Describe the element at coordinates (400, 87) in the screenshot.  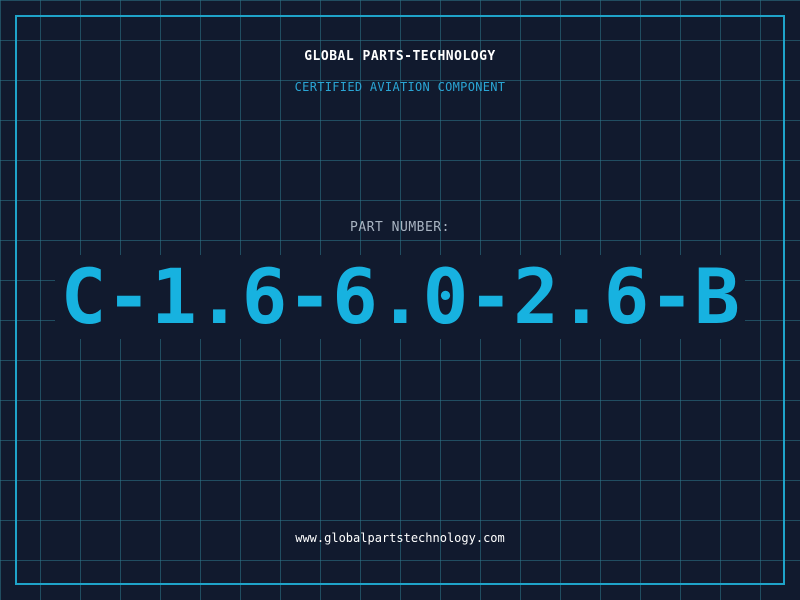
I see `certification-subtitle: CERTIFIED AVIATION COMPONENT` at that location.